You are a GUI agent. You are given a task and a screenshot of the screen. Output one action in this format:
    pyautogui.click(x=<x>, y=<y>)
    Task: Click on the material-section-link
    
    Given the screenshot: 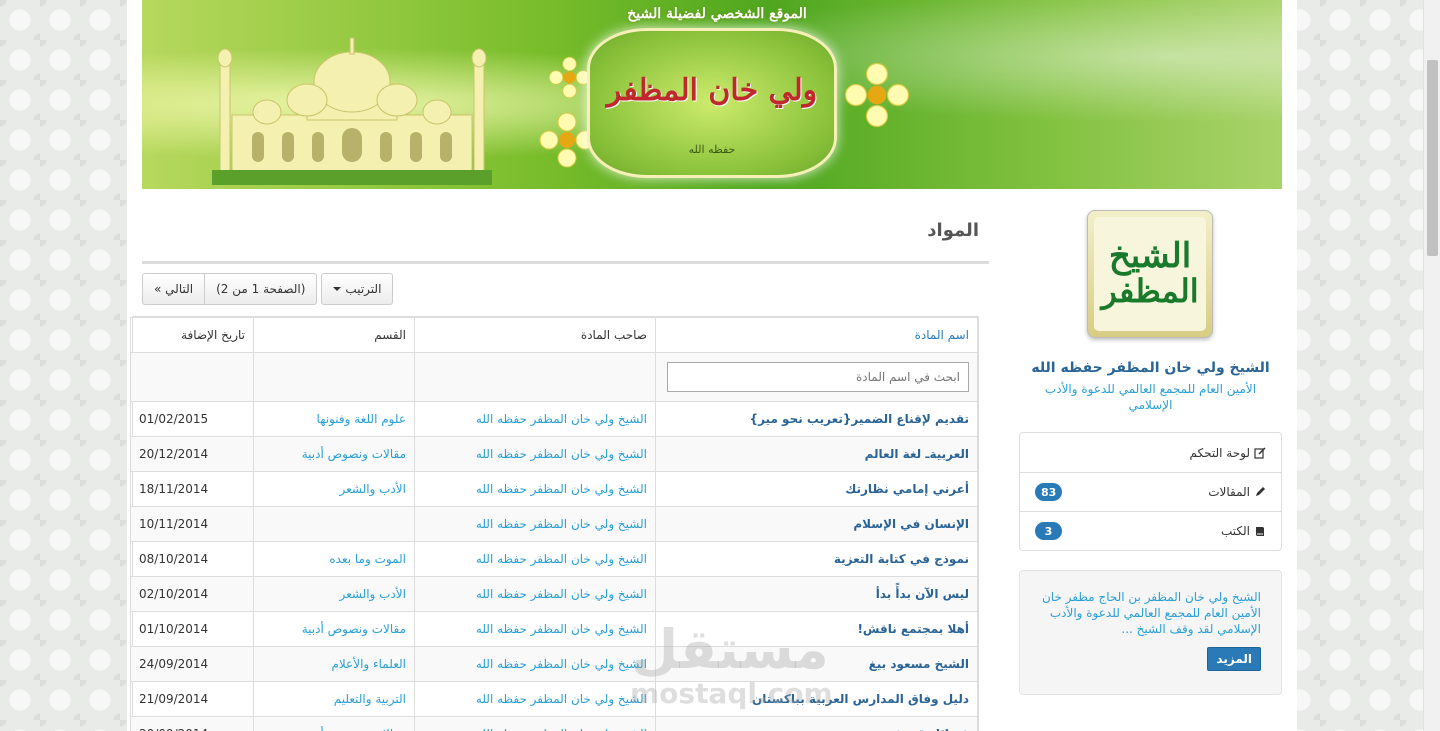 What is the action you would take?
    pyautogui.click(x=334, y=524)
    